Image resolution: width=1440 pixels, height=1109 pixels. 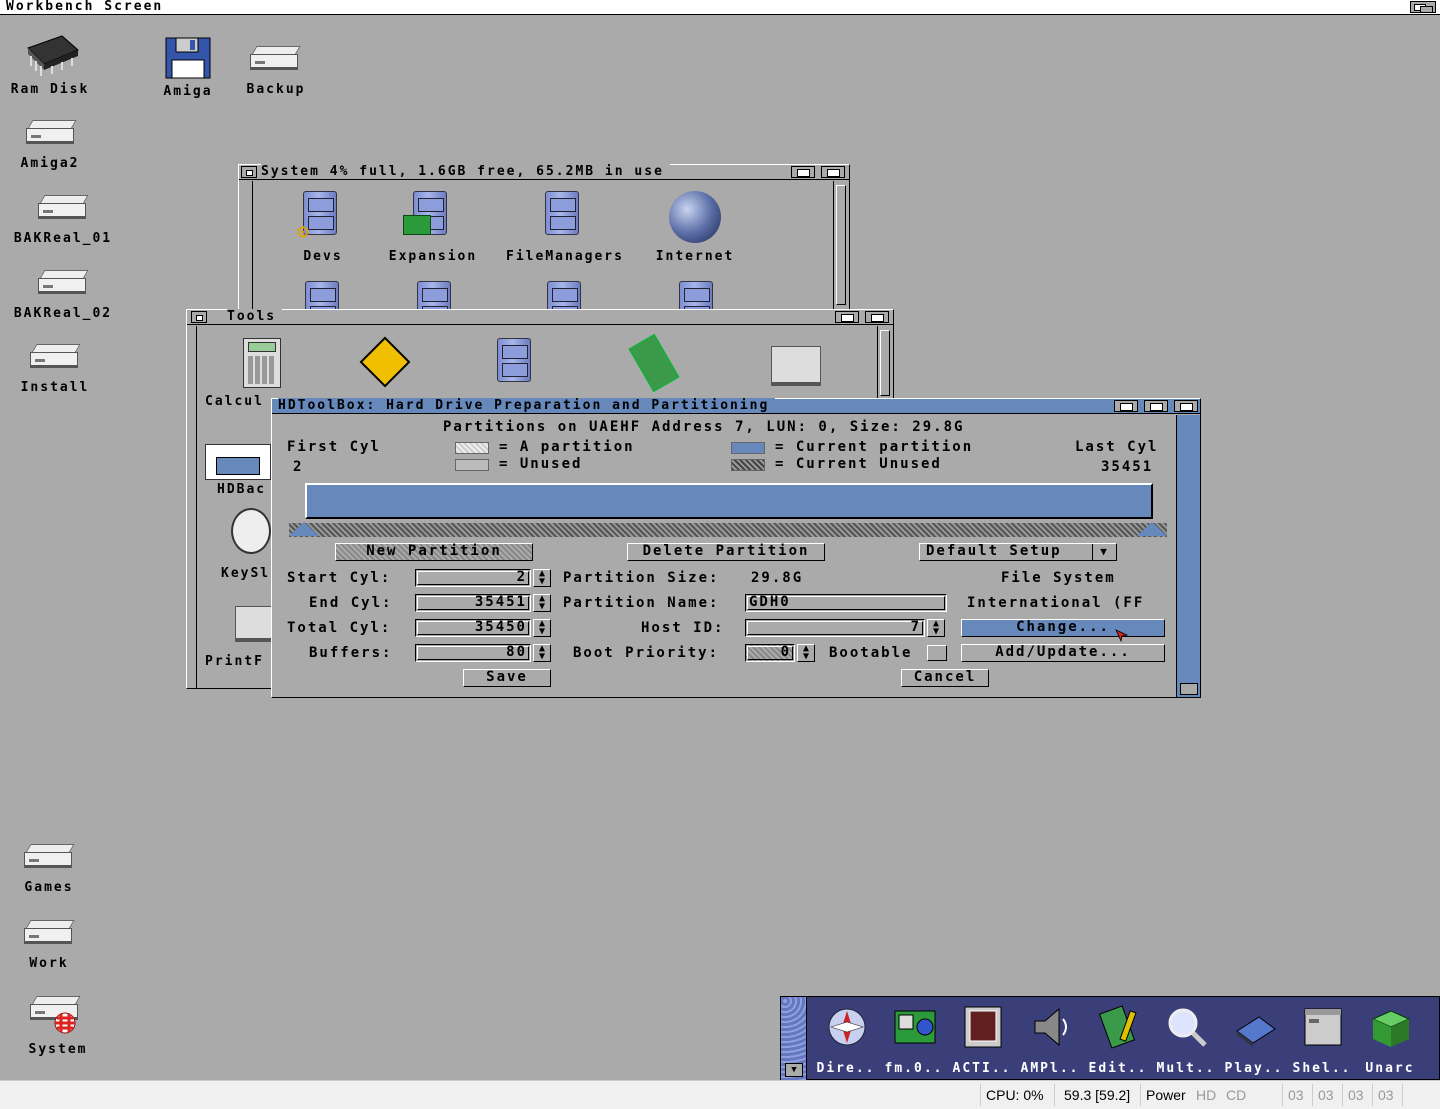 I want to click on desktop-icon-label: Amiga, so click(x=188, y=91).